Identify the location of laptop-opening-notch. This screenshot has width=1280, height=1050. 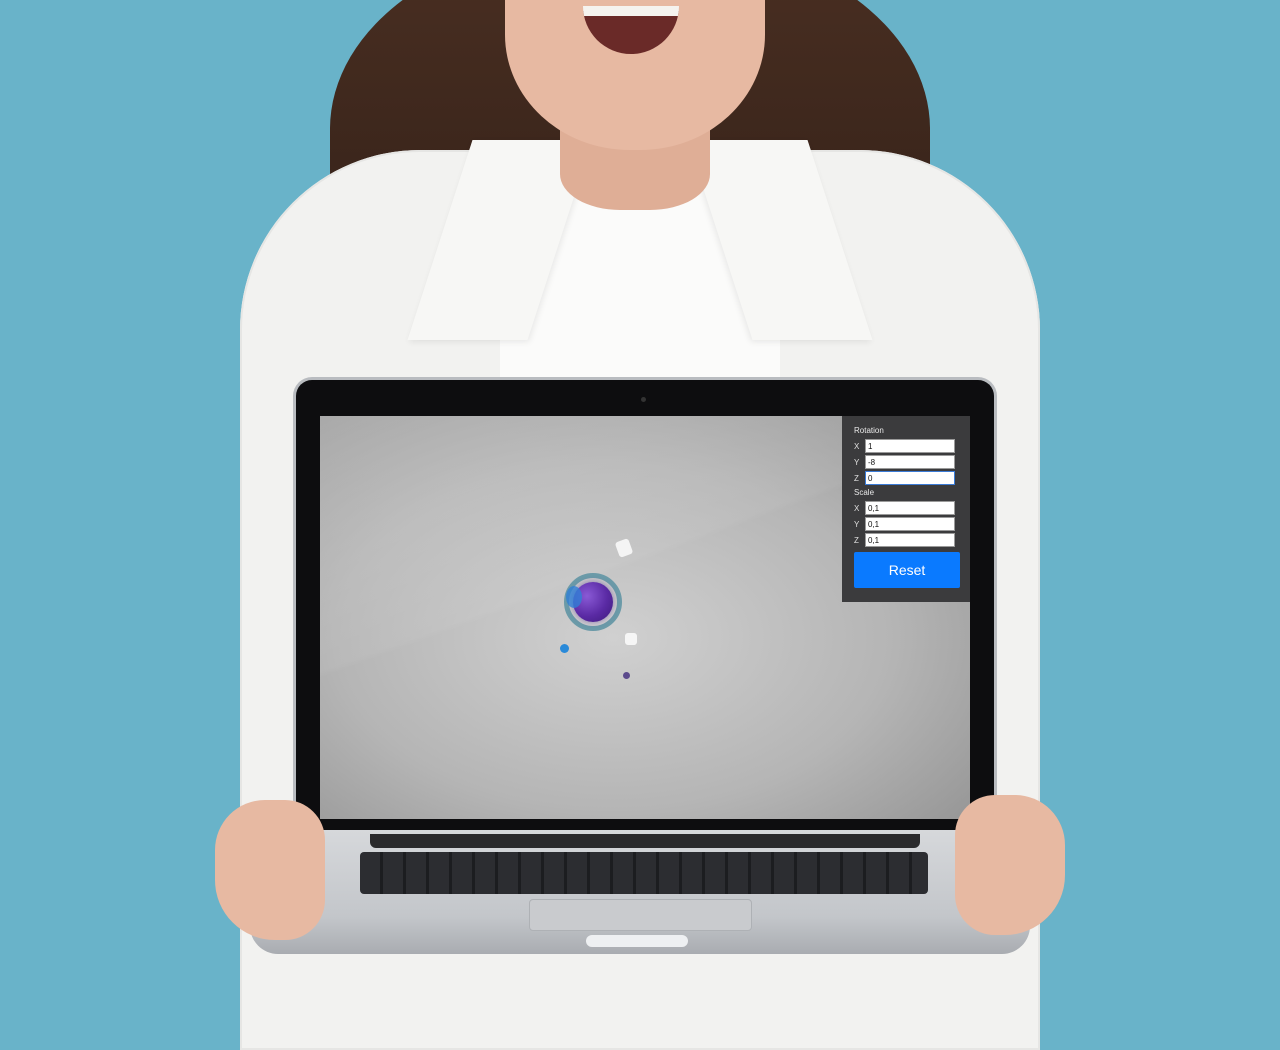
(637, 941).